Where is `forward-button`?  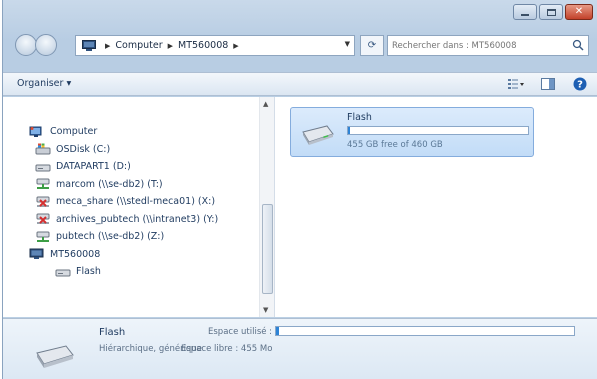 forward-button is located at coordinates (46, 45).